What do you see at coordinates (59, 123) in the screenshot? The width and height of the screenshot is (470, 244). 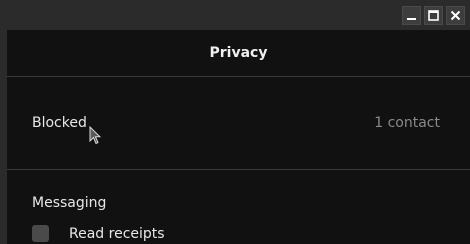 I see `blocked-label: Blocked` at bounding box center [59, 123].